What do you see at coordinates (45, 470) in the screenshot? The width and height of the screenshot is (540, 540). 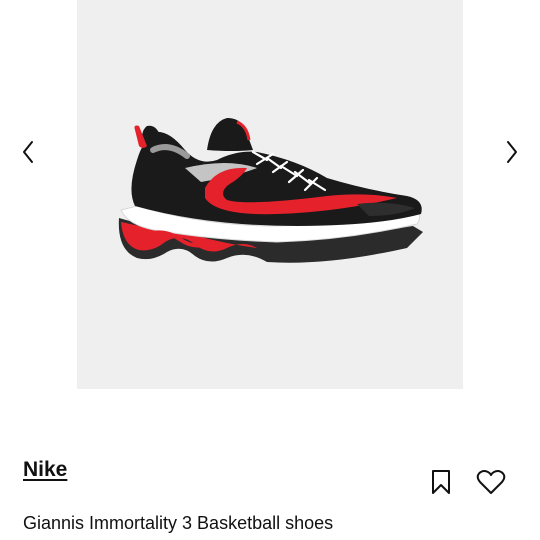 I see `brand-link: Nike` at bounding box center [45, 470].